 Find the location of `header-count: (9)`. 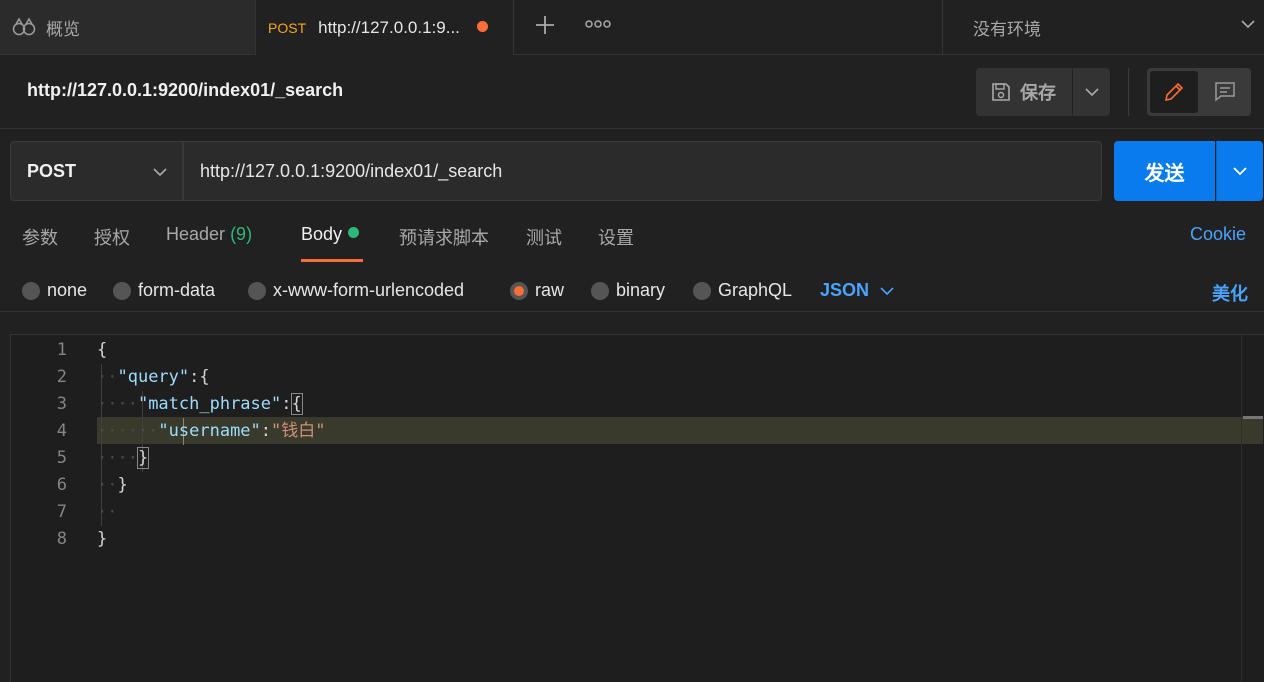

header-count: (9) is located at coordinates (241, 234).